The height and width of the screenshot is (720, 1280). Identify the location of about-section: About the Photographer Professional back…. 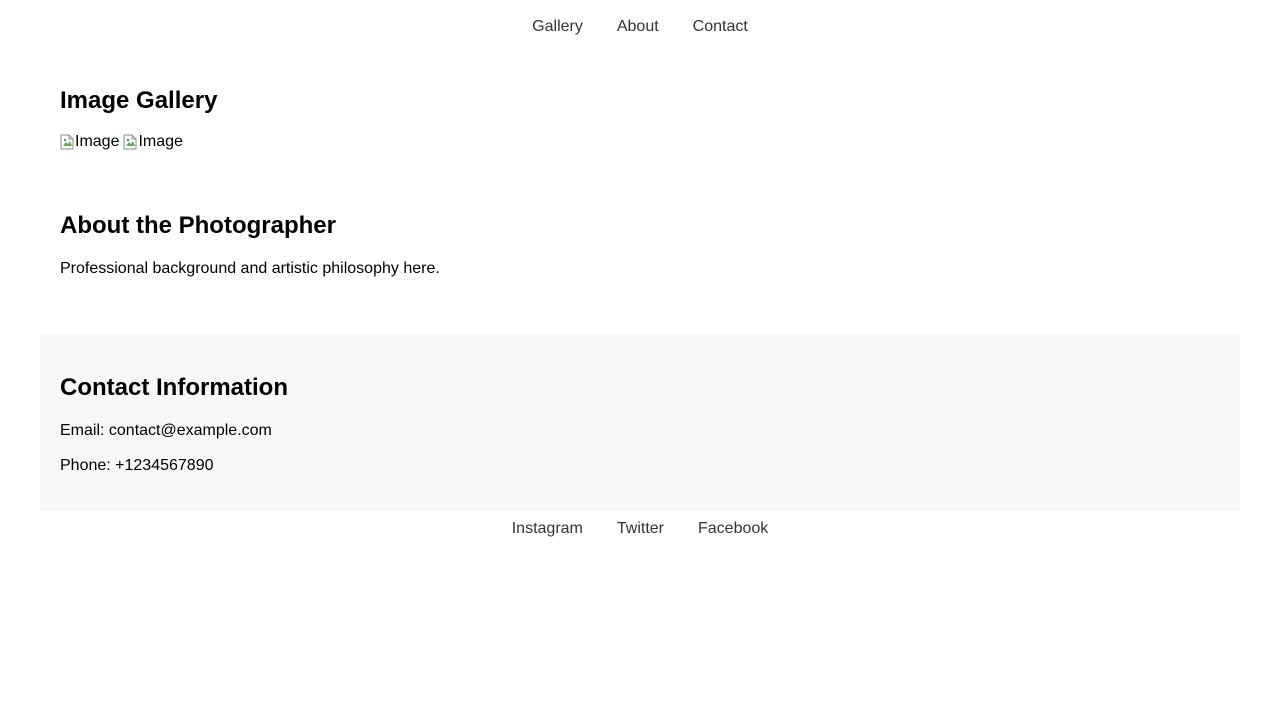
(250, 245).